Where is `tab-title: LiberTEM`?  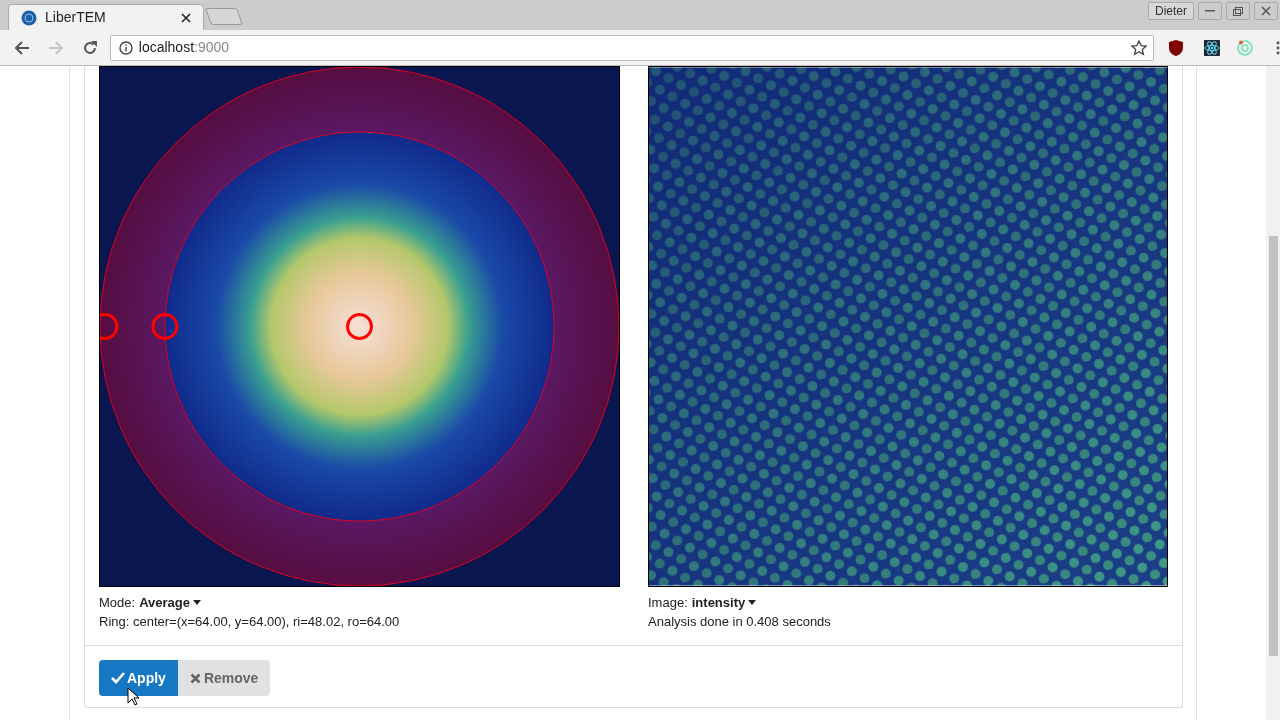
tab-title: LiberTEM is located at coordinates (76, 17).